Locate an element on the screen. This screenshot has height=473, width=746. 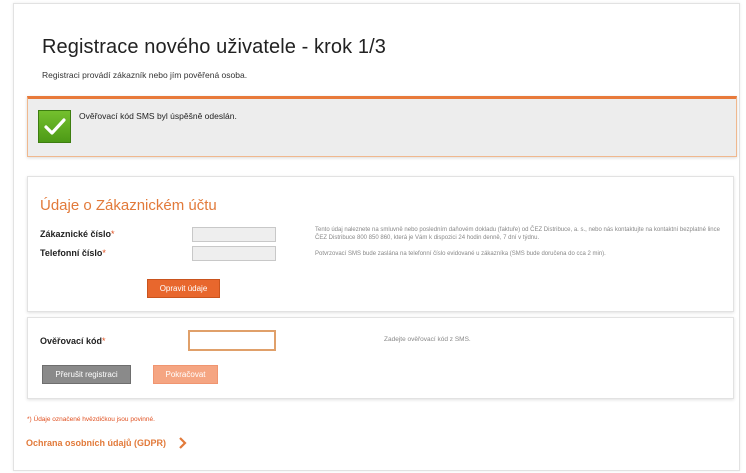
gdpr-link: Ochrana osobních údajů (GDPR) is located at coordinates (106, 443).